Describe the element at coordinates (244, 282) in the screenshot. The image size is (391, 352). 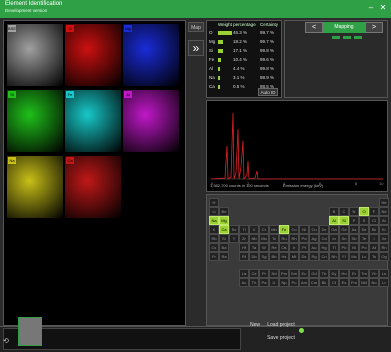
I see `element-cell: Ac` at that location.